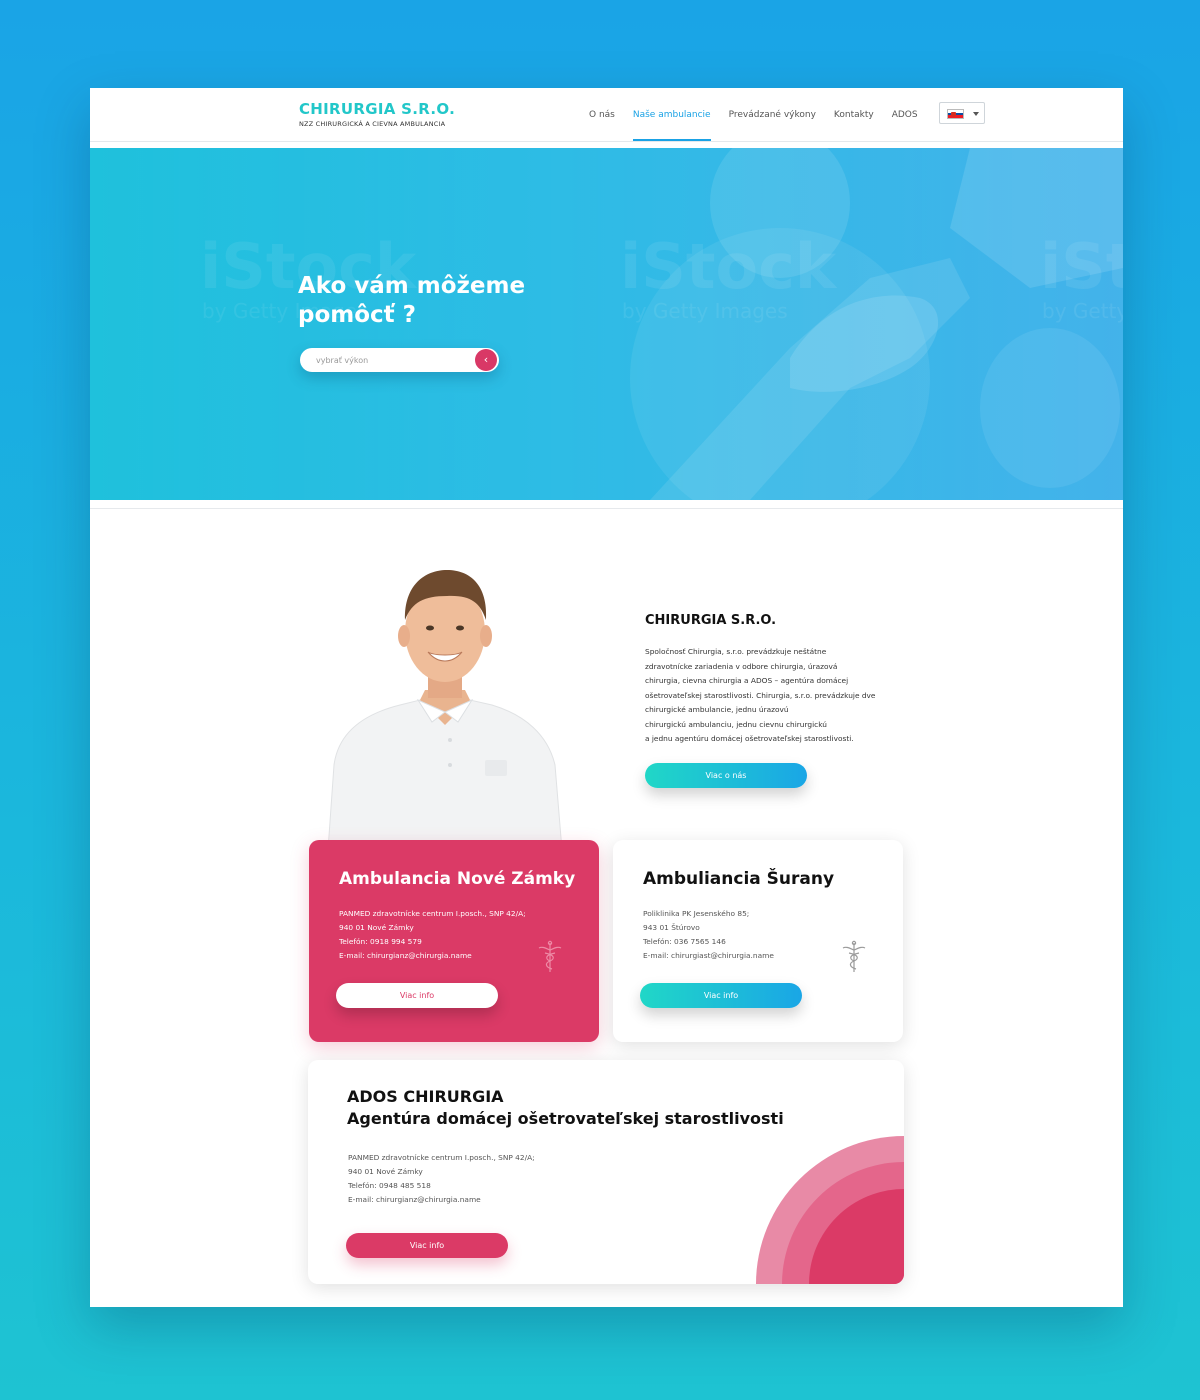  I want to click on card-city: 940 01 Nové Zámky, so click(376, 927).